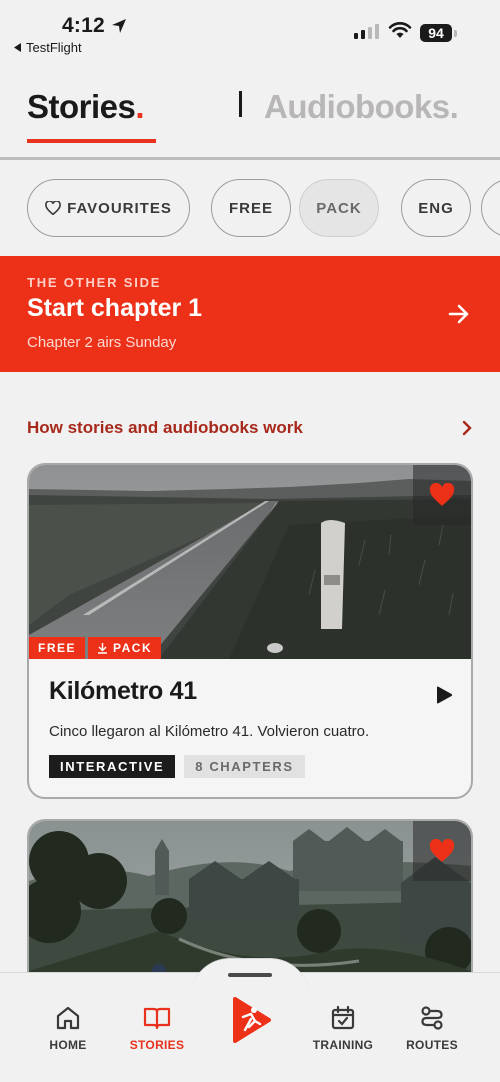 The height and width of the screenshot is (1082, 500). I want to click on filter-more, so click(490, 208).